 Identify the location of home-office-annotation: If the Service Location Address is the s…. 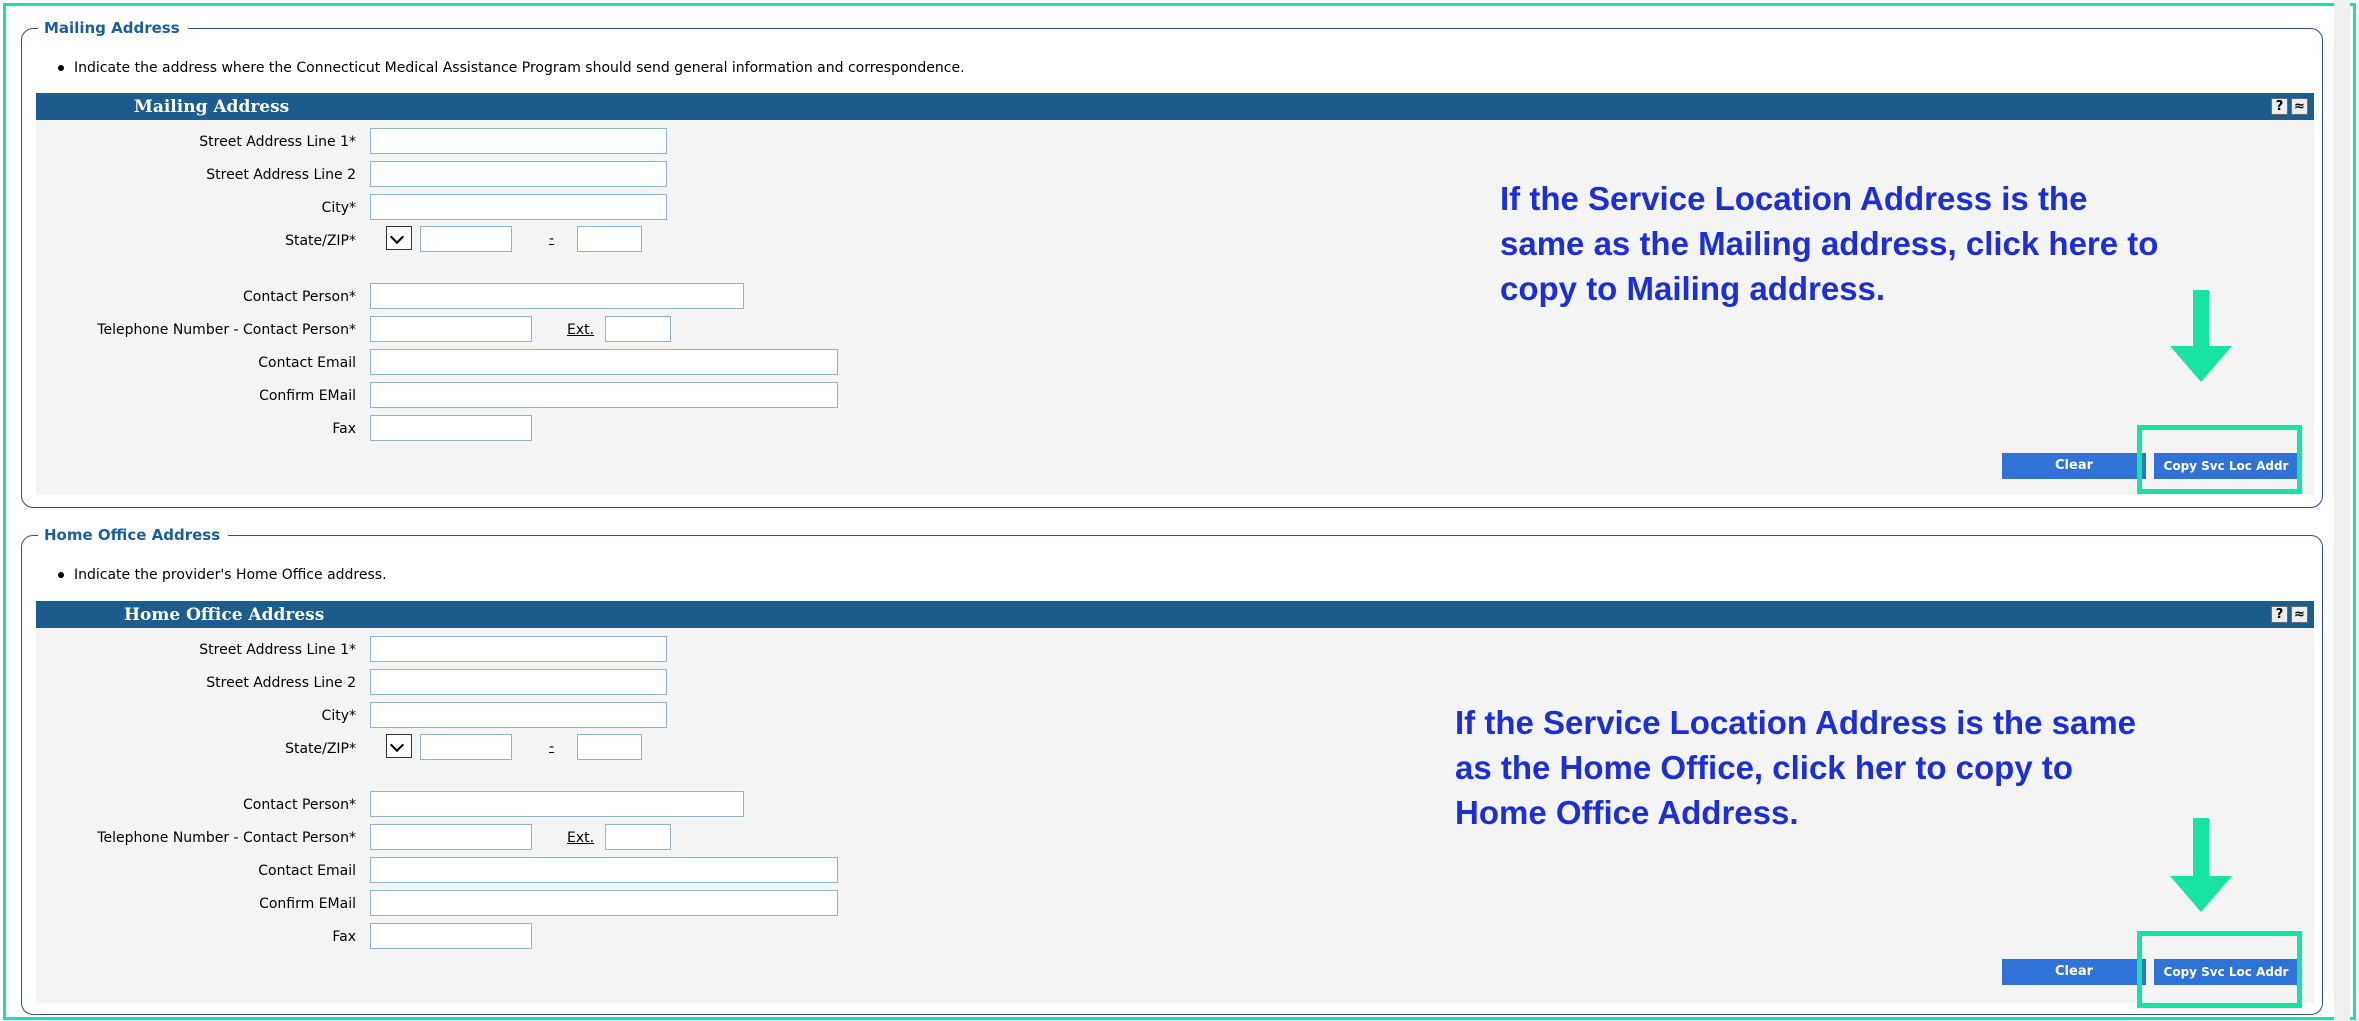
(1795, 767).